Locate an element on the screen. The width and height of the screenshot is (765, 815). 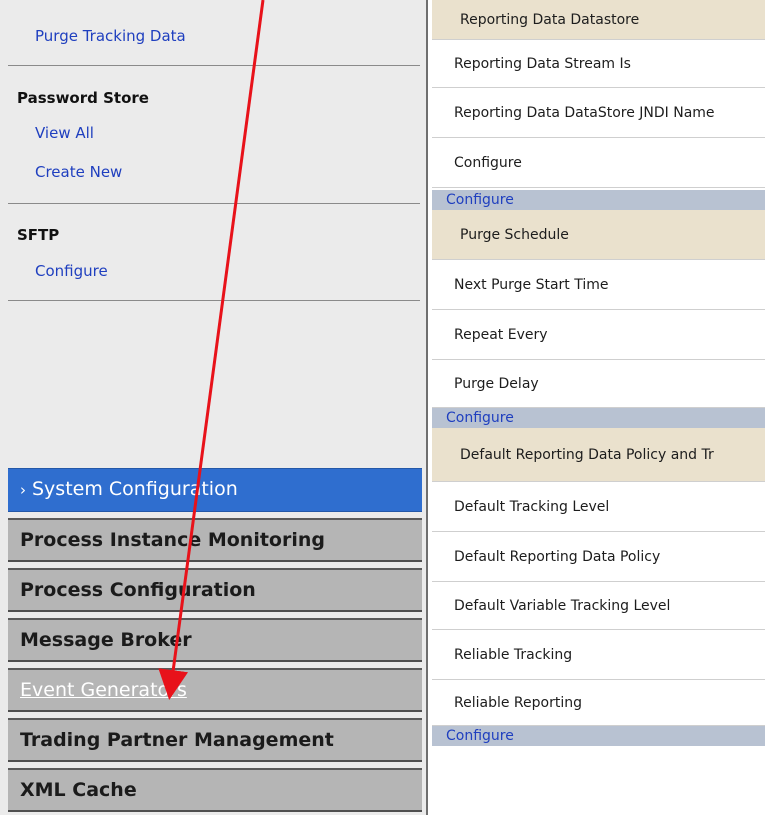
nav-trading-partner-management: Trading Partner Management is located at coordinates (215, 740).